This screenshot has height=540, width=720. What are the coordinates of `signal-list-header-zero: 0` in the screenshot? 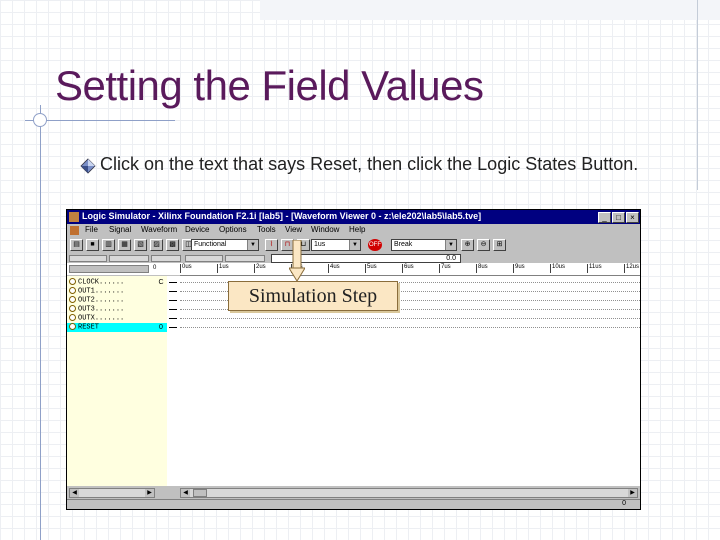 It's located at (155, 268).